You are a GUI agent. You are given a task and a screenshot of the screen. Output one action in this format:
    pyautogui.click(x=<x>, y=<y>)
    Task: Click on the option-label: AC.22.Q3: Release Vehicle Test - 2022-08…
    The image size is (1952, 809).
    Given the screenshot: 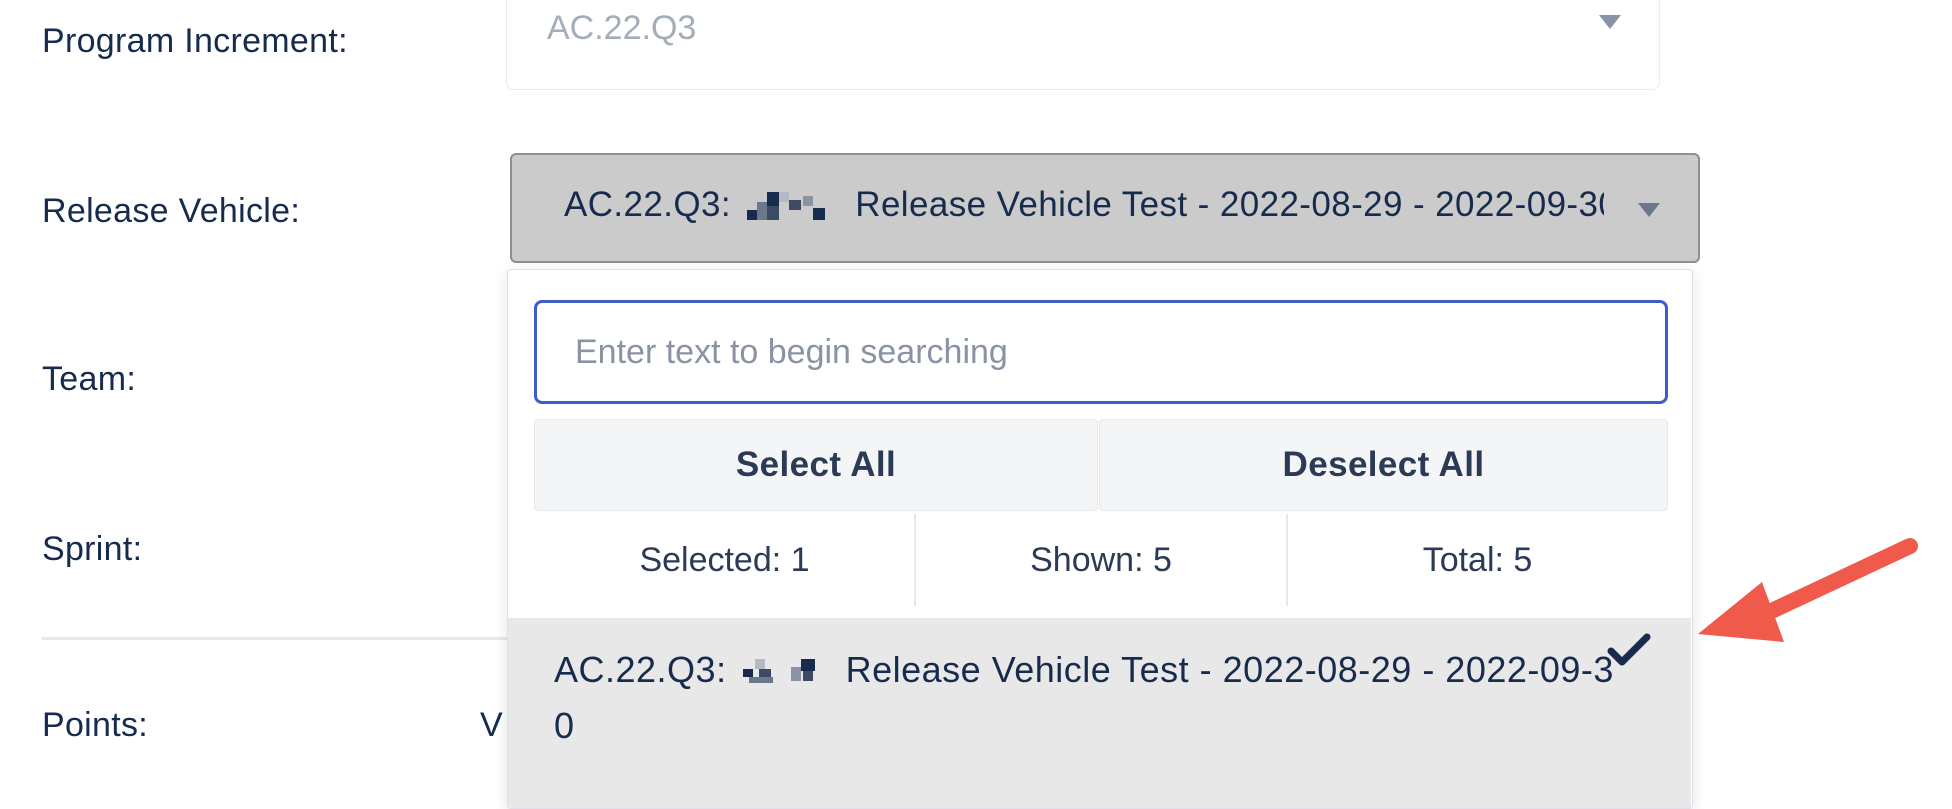 What is the action you would take?
    pyautogui.click(x=1084, y=698)
    